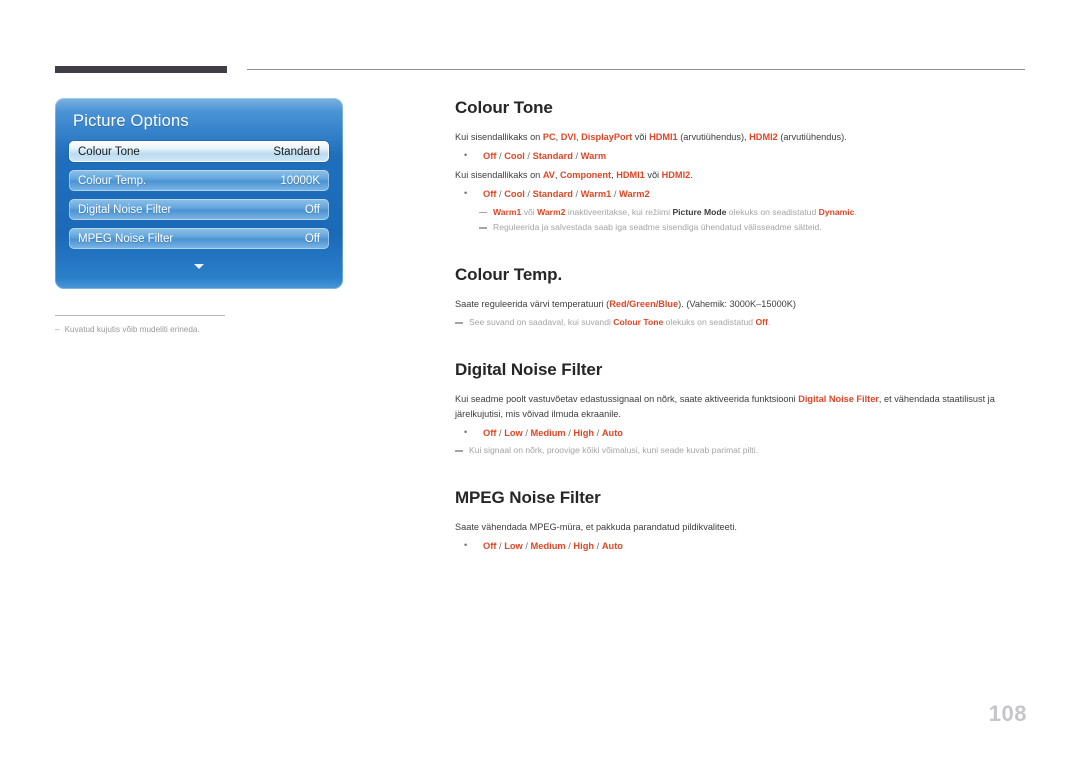  Describe the element at coordinates (132, 329) in the screenshot. I see `left-footnote-text: Kuvatud kujutis võib mudeliti erineda.` at that location.